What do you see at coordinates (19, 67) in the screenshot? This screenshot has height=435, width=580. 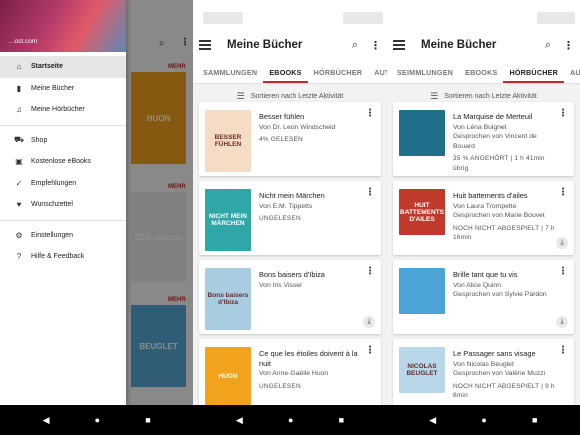 I see `home-icon: ⌂` at bounding box center [19, 67].